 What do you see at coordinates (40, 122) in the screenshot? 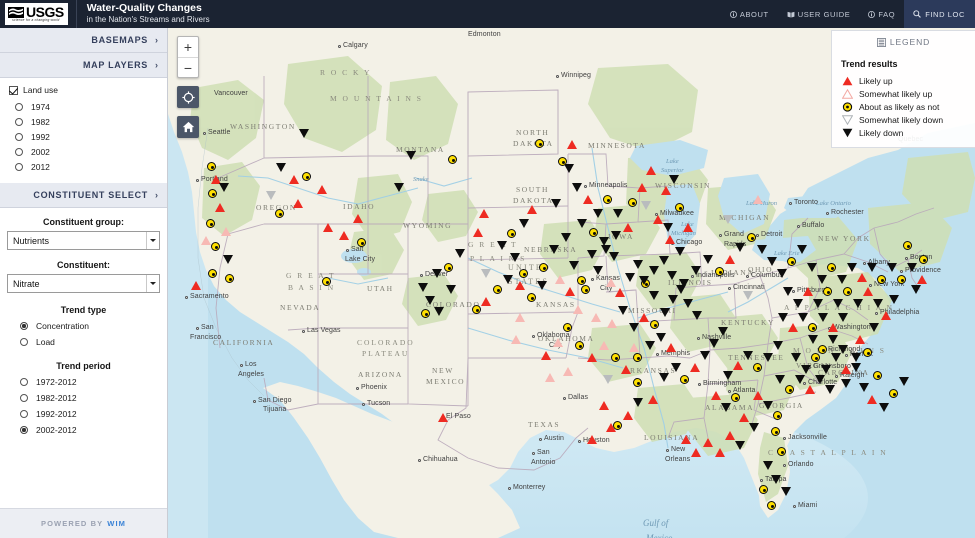
I see `land-use-year-1982-label: 1982` at bounding box center [40, 122].